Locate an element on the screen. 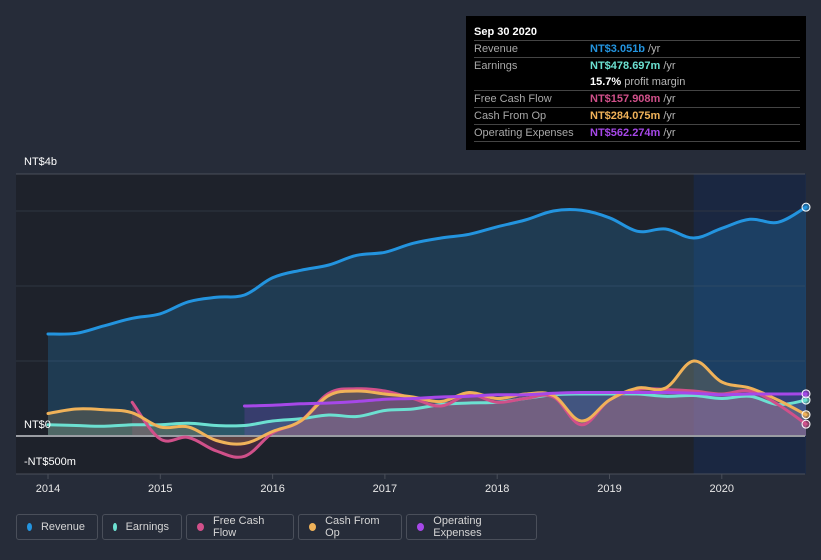 The image size is (821, 560). tooltip-label: Cash From Op is located at coordinates (510, 116).